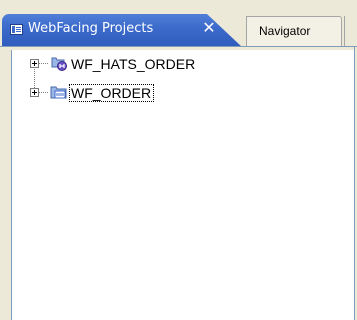 The height and width of the screenshot is (320, 357). What do you see at coordinates (209, 28) in the screenshot?
I see `close-icon: ✕` at bounding box center [209, 28].